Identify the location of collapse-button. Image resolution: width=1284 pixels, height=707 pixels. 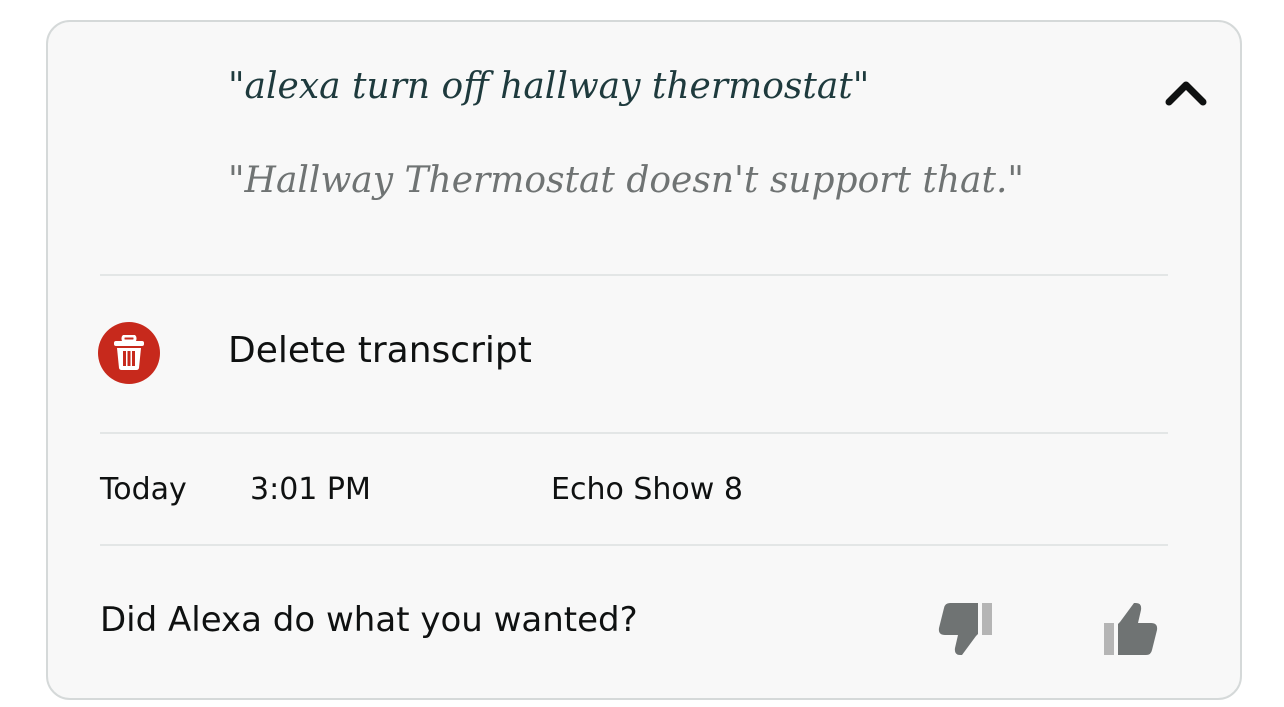
(1186, 92).